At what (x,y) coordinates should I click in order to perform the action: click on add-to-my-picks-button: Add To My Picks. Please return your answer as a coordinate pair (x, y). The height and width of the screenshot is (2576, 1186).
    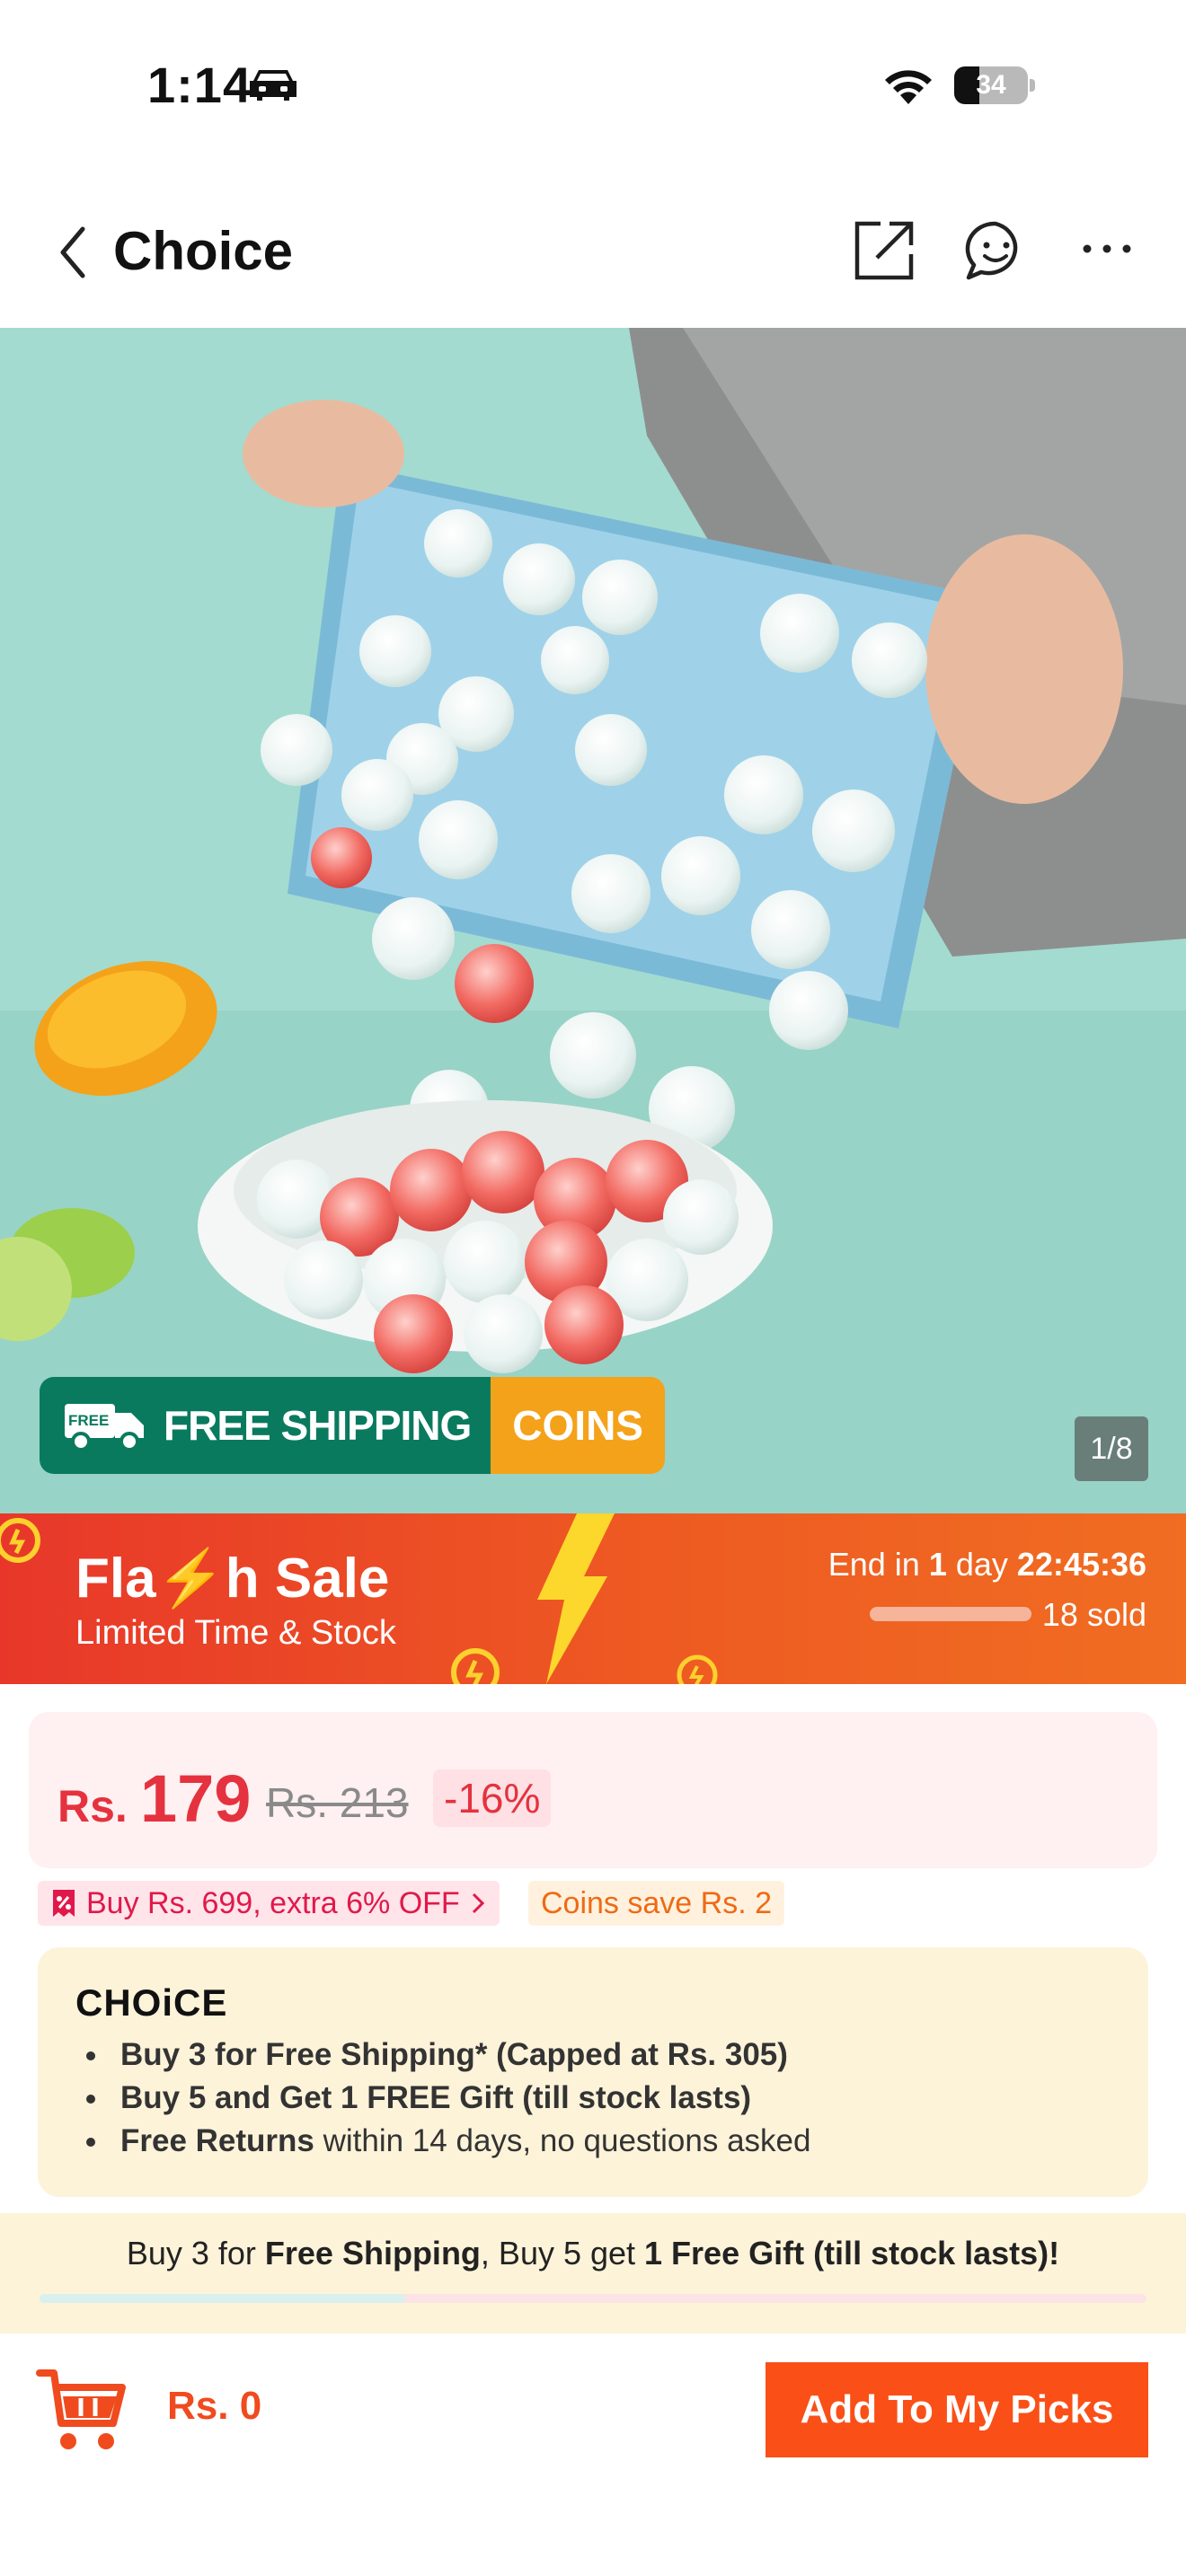
    Looking at the image, I should click on (957, 2409).